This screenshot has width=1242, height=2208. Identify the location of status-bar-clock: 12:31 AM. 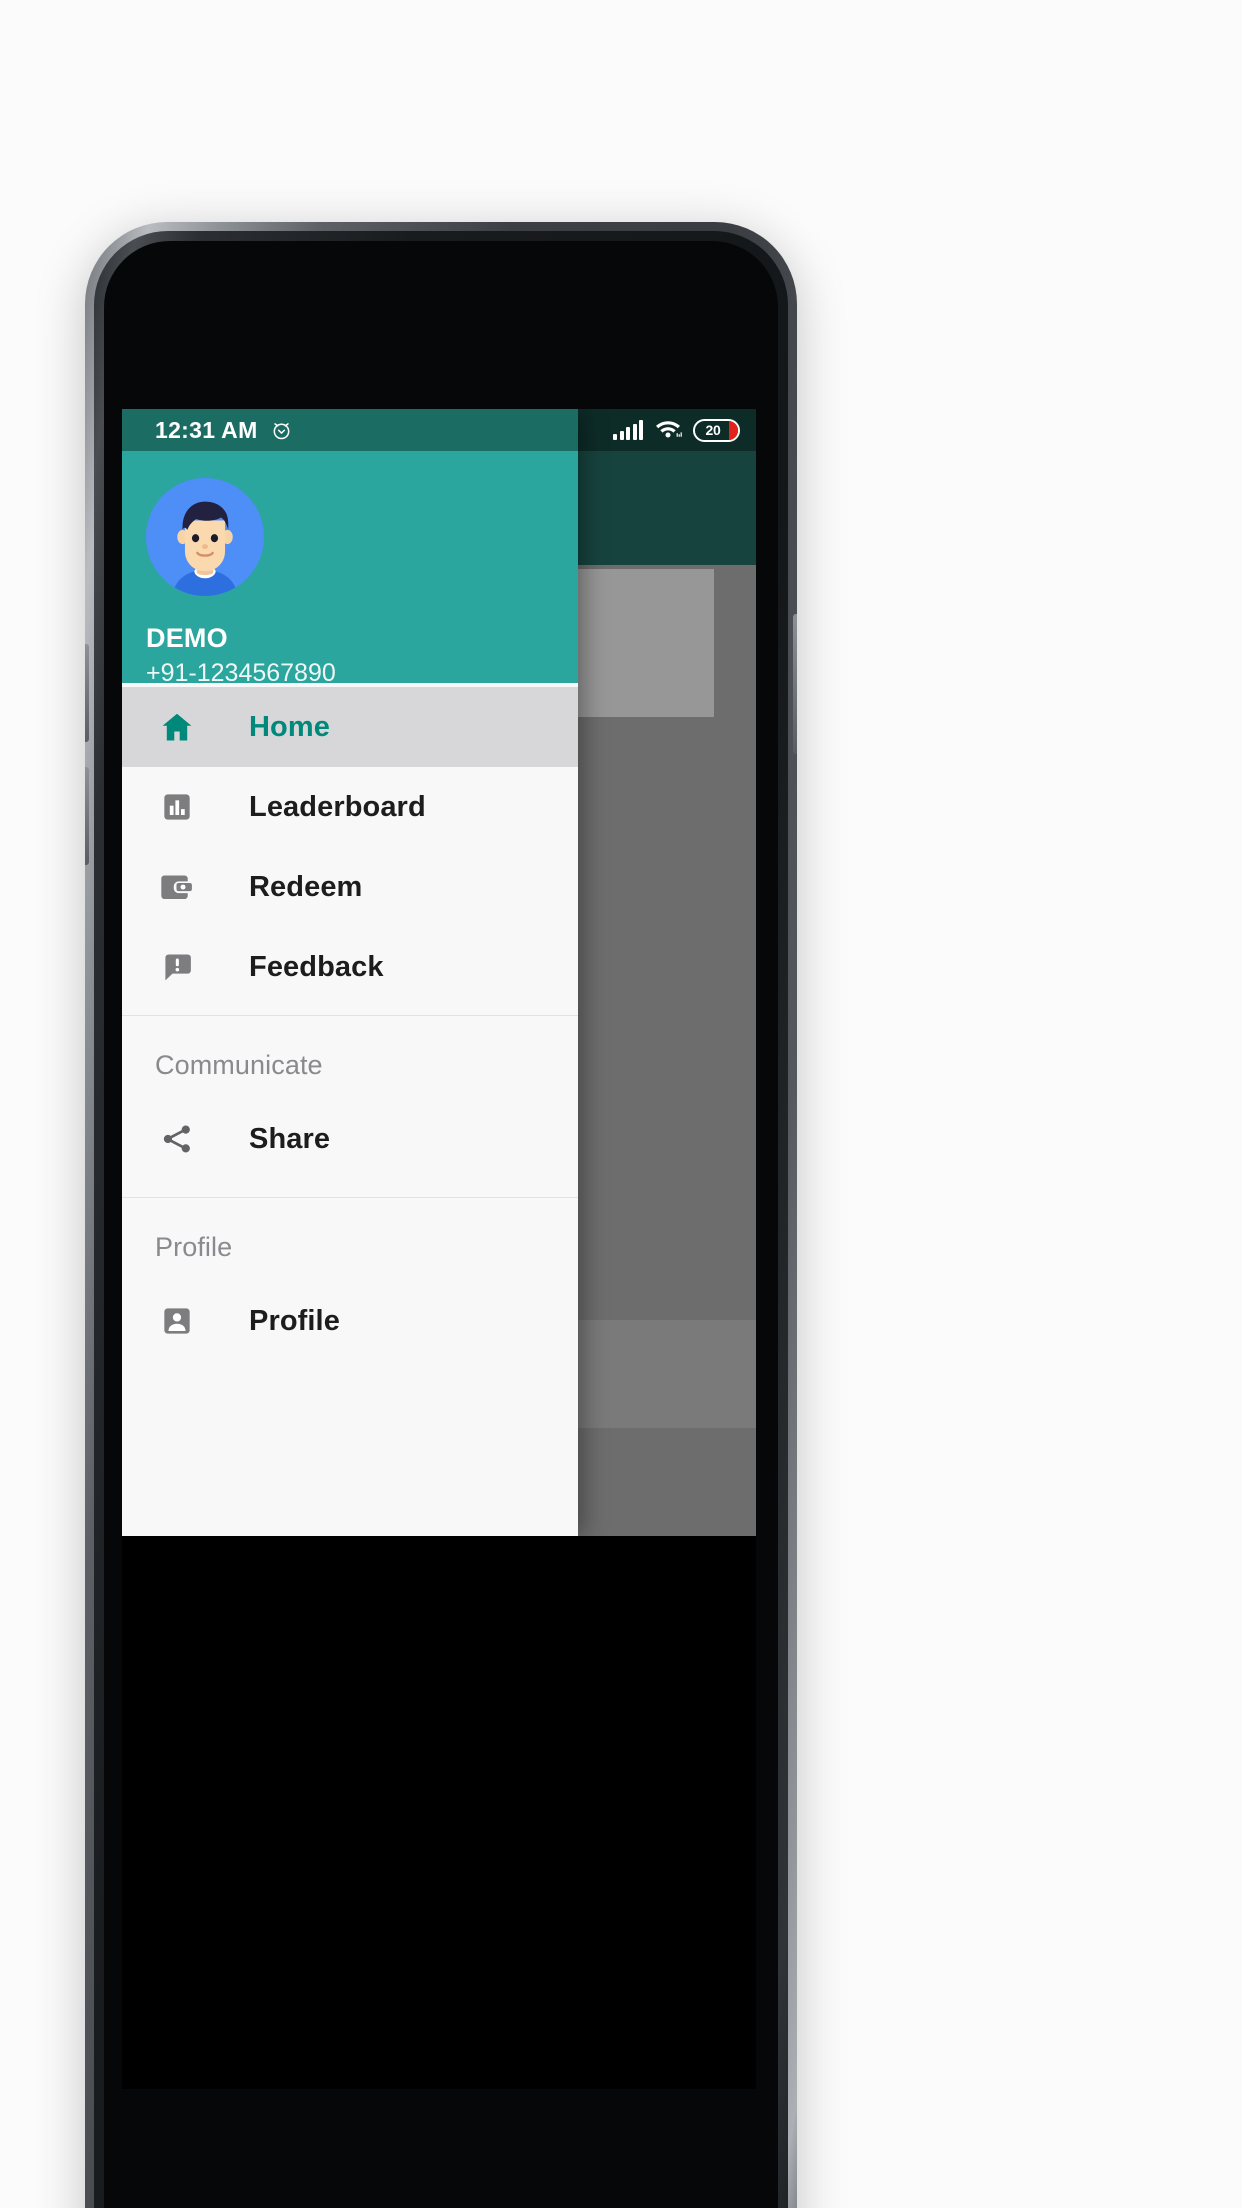
(206, 429).